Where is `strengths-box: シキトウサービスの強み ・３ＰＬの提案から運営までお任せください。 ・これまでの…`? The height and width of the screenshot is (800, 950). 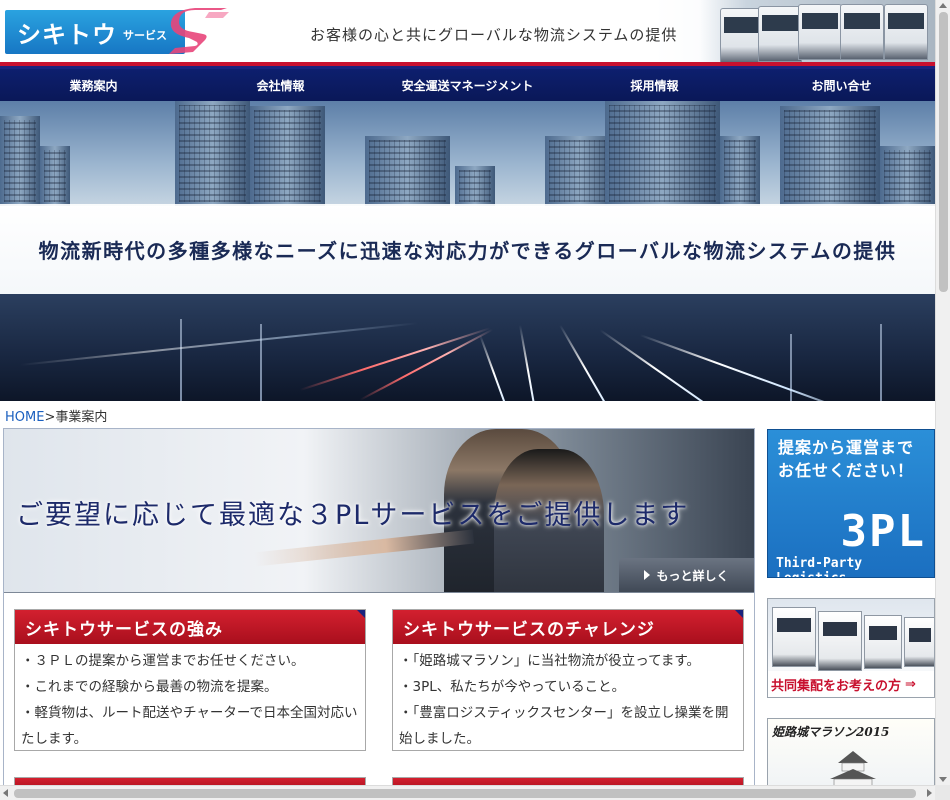
strengths-box: シキトウサービスの強み ・３ＰＬの提案から運営までお任せください。 ・これまでの… is located at coordinates (190, 680).